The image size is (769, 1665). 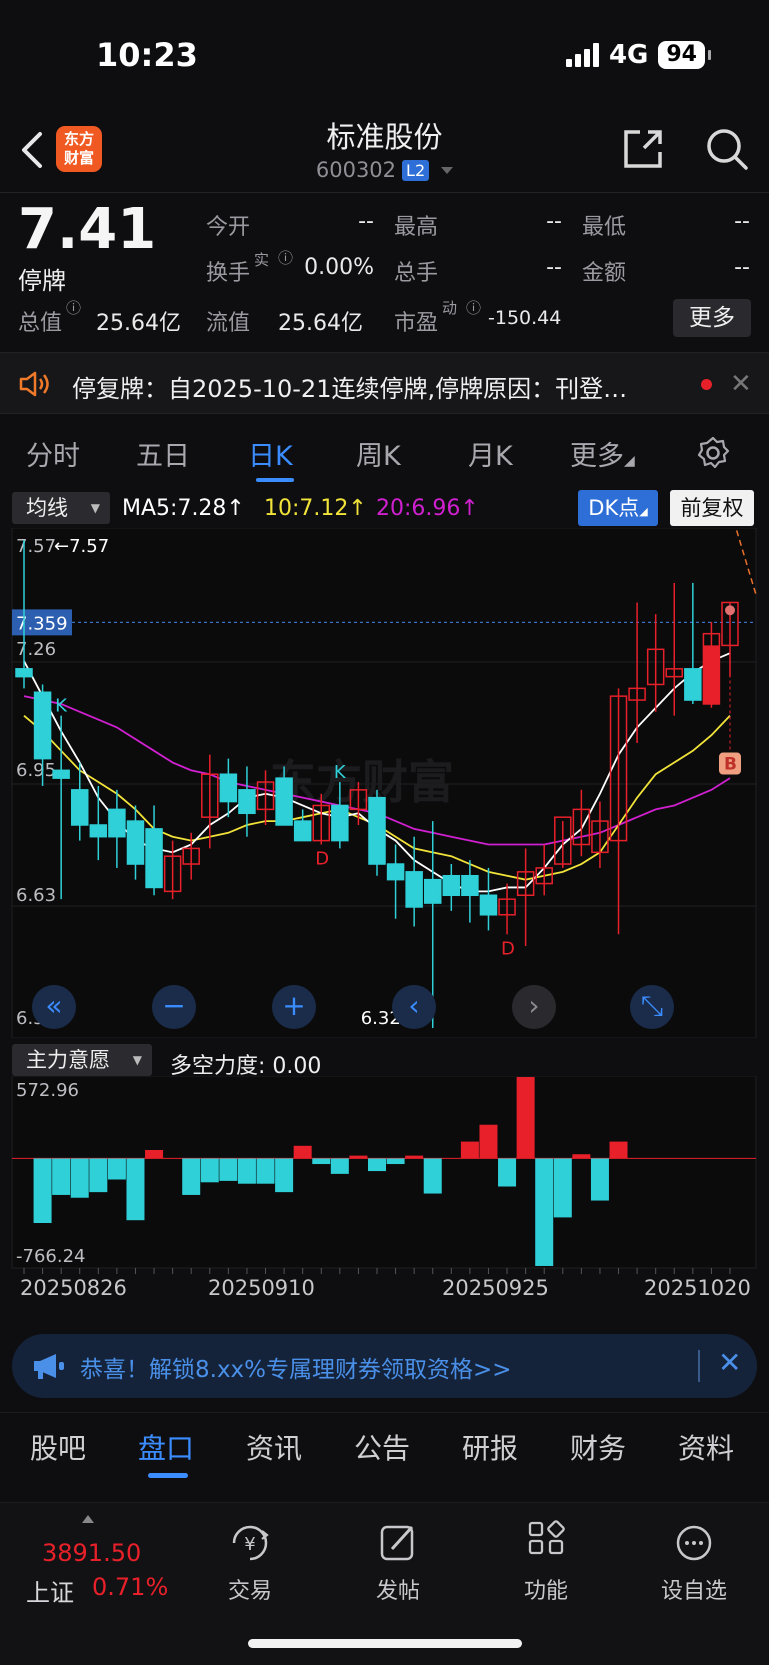 What do you see at coordinates (166, 1447) in the screenshot?
I see `tab-order-book: 盘口` at bounding box center [166, 1447].